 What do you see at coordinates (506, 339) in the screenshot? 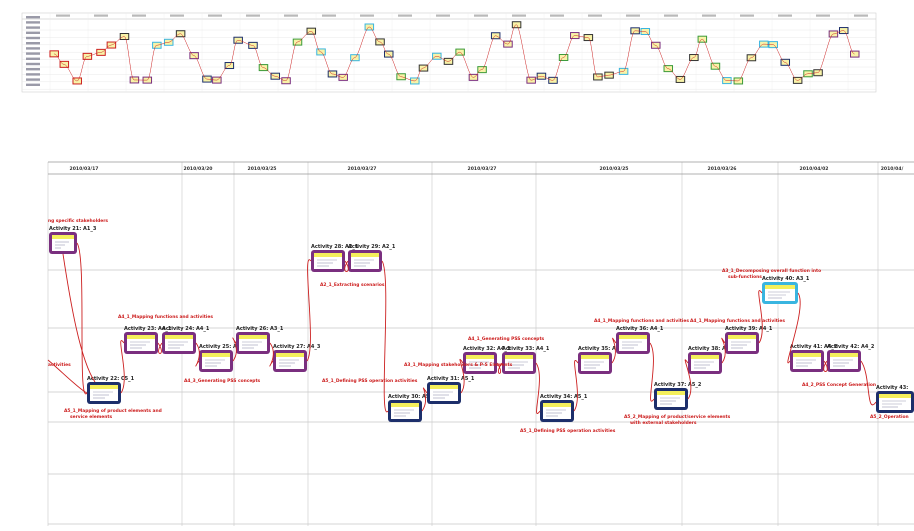
I see `annotation-note: A4_1_Generating PSS concepts` at bounding box center [506, 339].